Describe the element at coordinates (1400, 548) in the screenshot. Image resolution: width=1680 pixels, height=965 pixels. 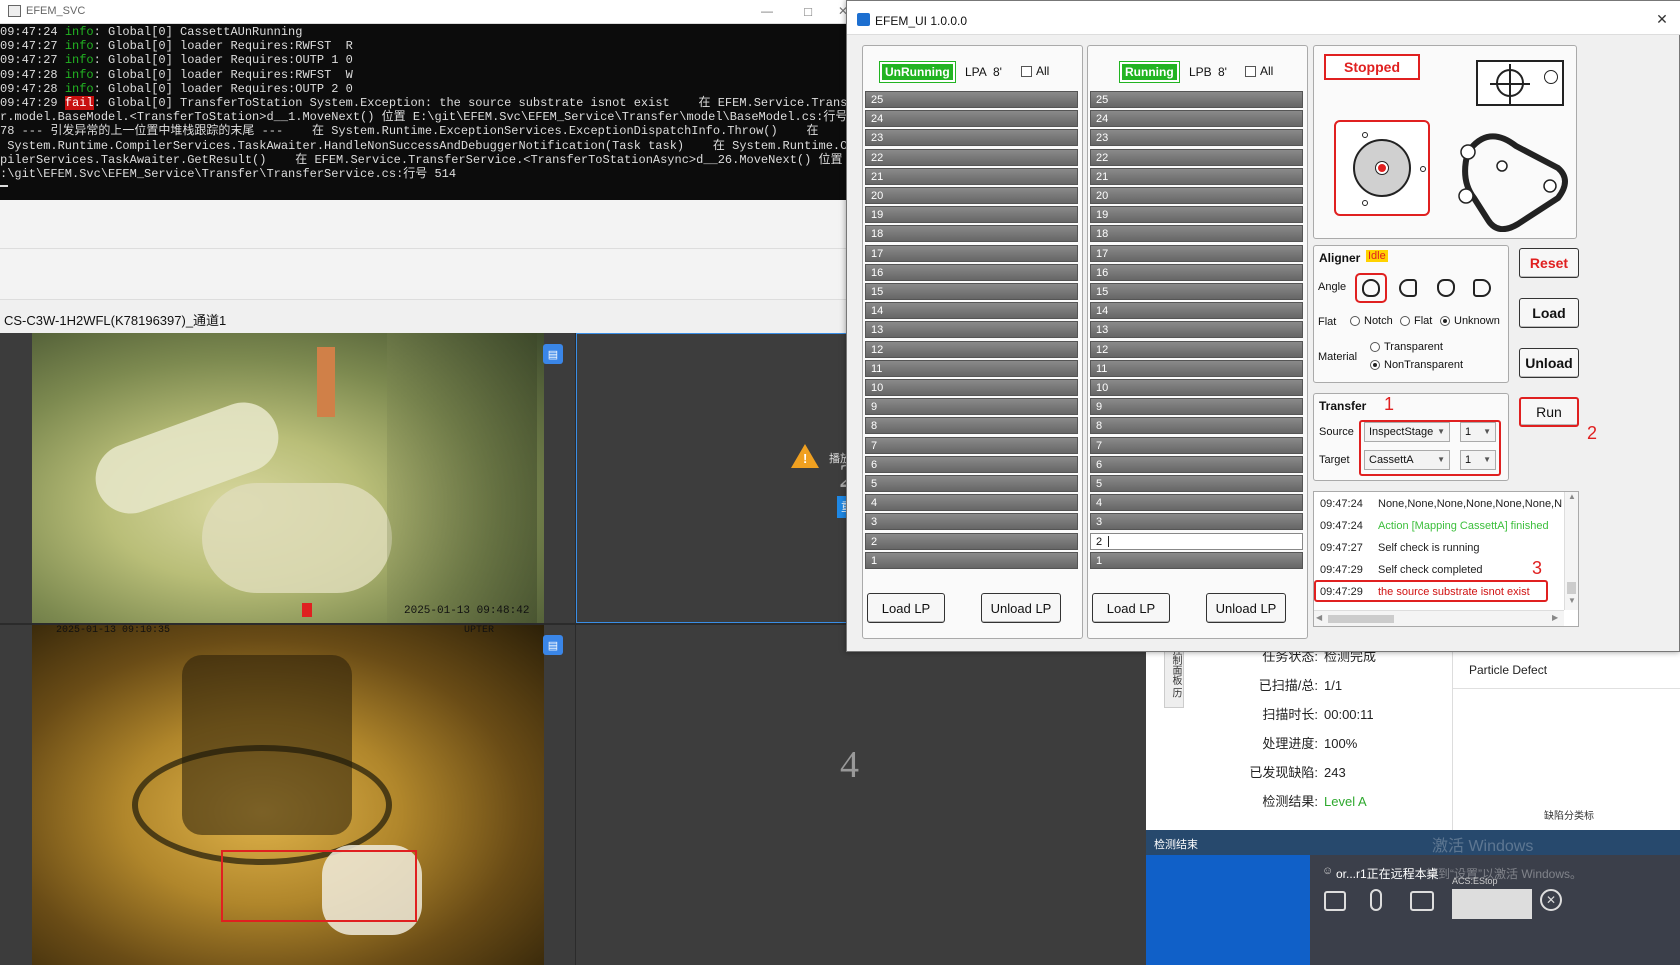
I see `log-entry: 09:47:27 Self check is running` at that location.